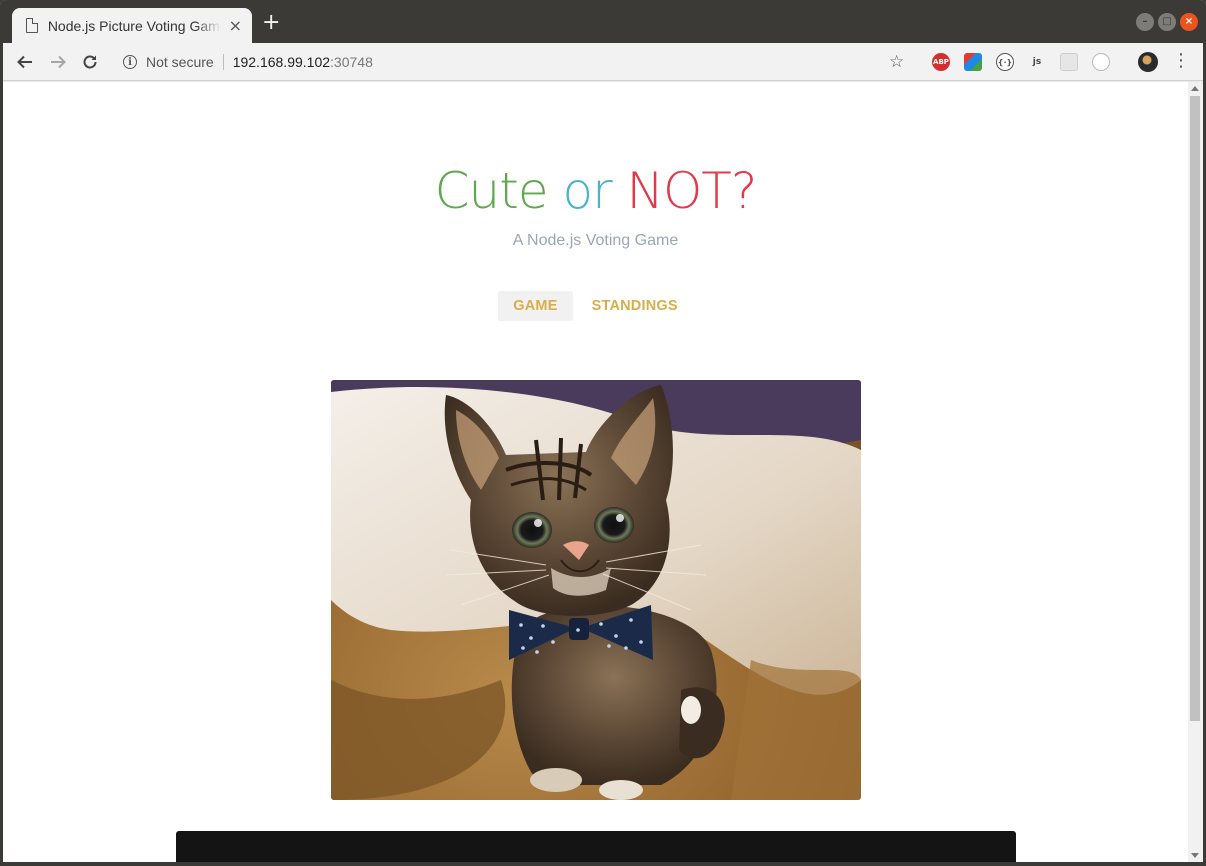 This screenshot has width=1206, height=866. I want to click on minimize-button: –, so click(1145, 22).